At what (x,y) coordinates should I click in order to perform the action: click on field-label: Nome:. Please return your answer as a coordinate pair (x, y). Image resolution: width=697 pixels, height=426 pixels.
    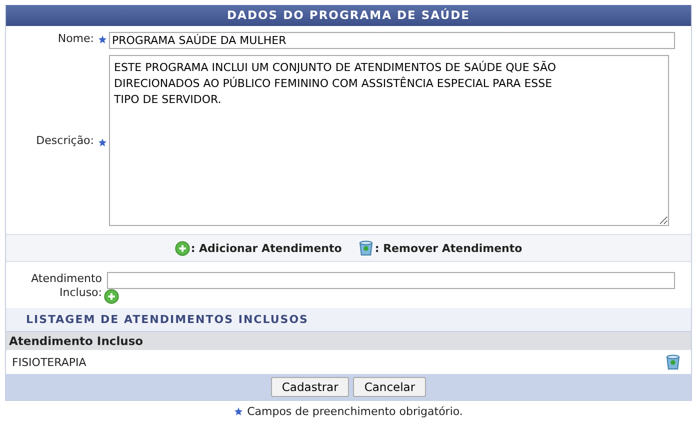
    Looking at the image, I should click on (75, 38).